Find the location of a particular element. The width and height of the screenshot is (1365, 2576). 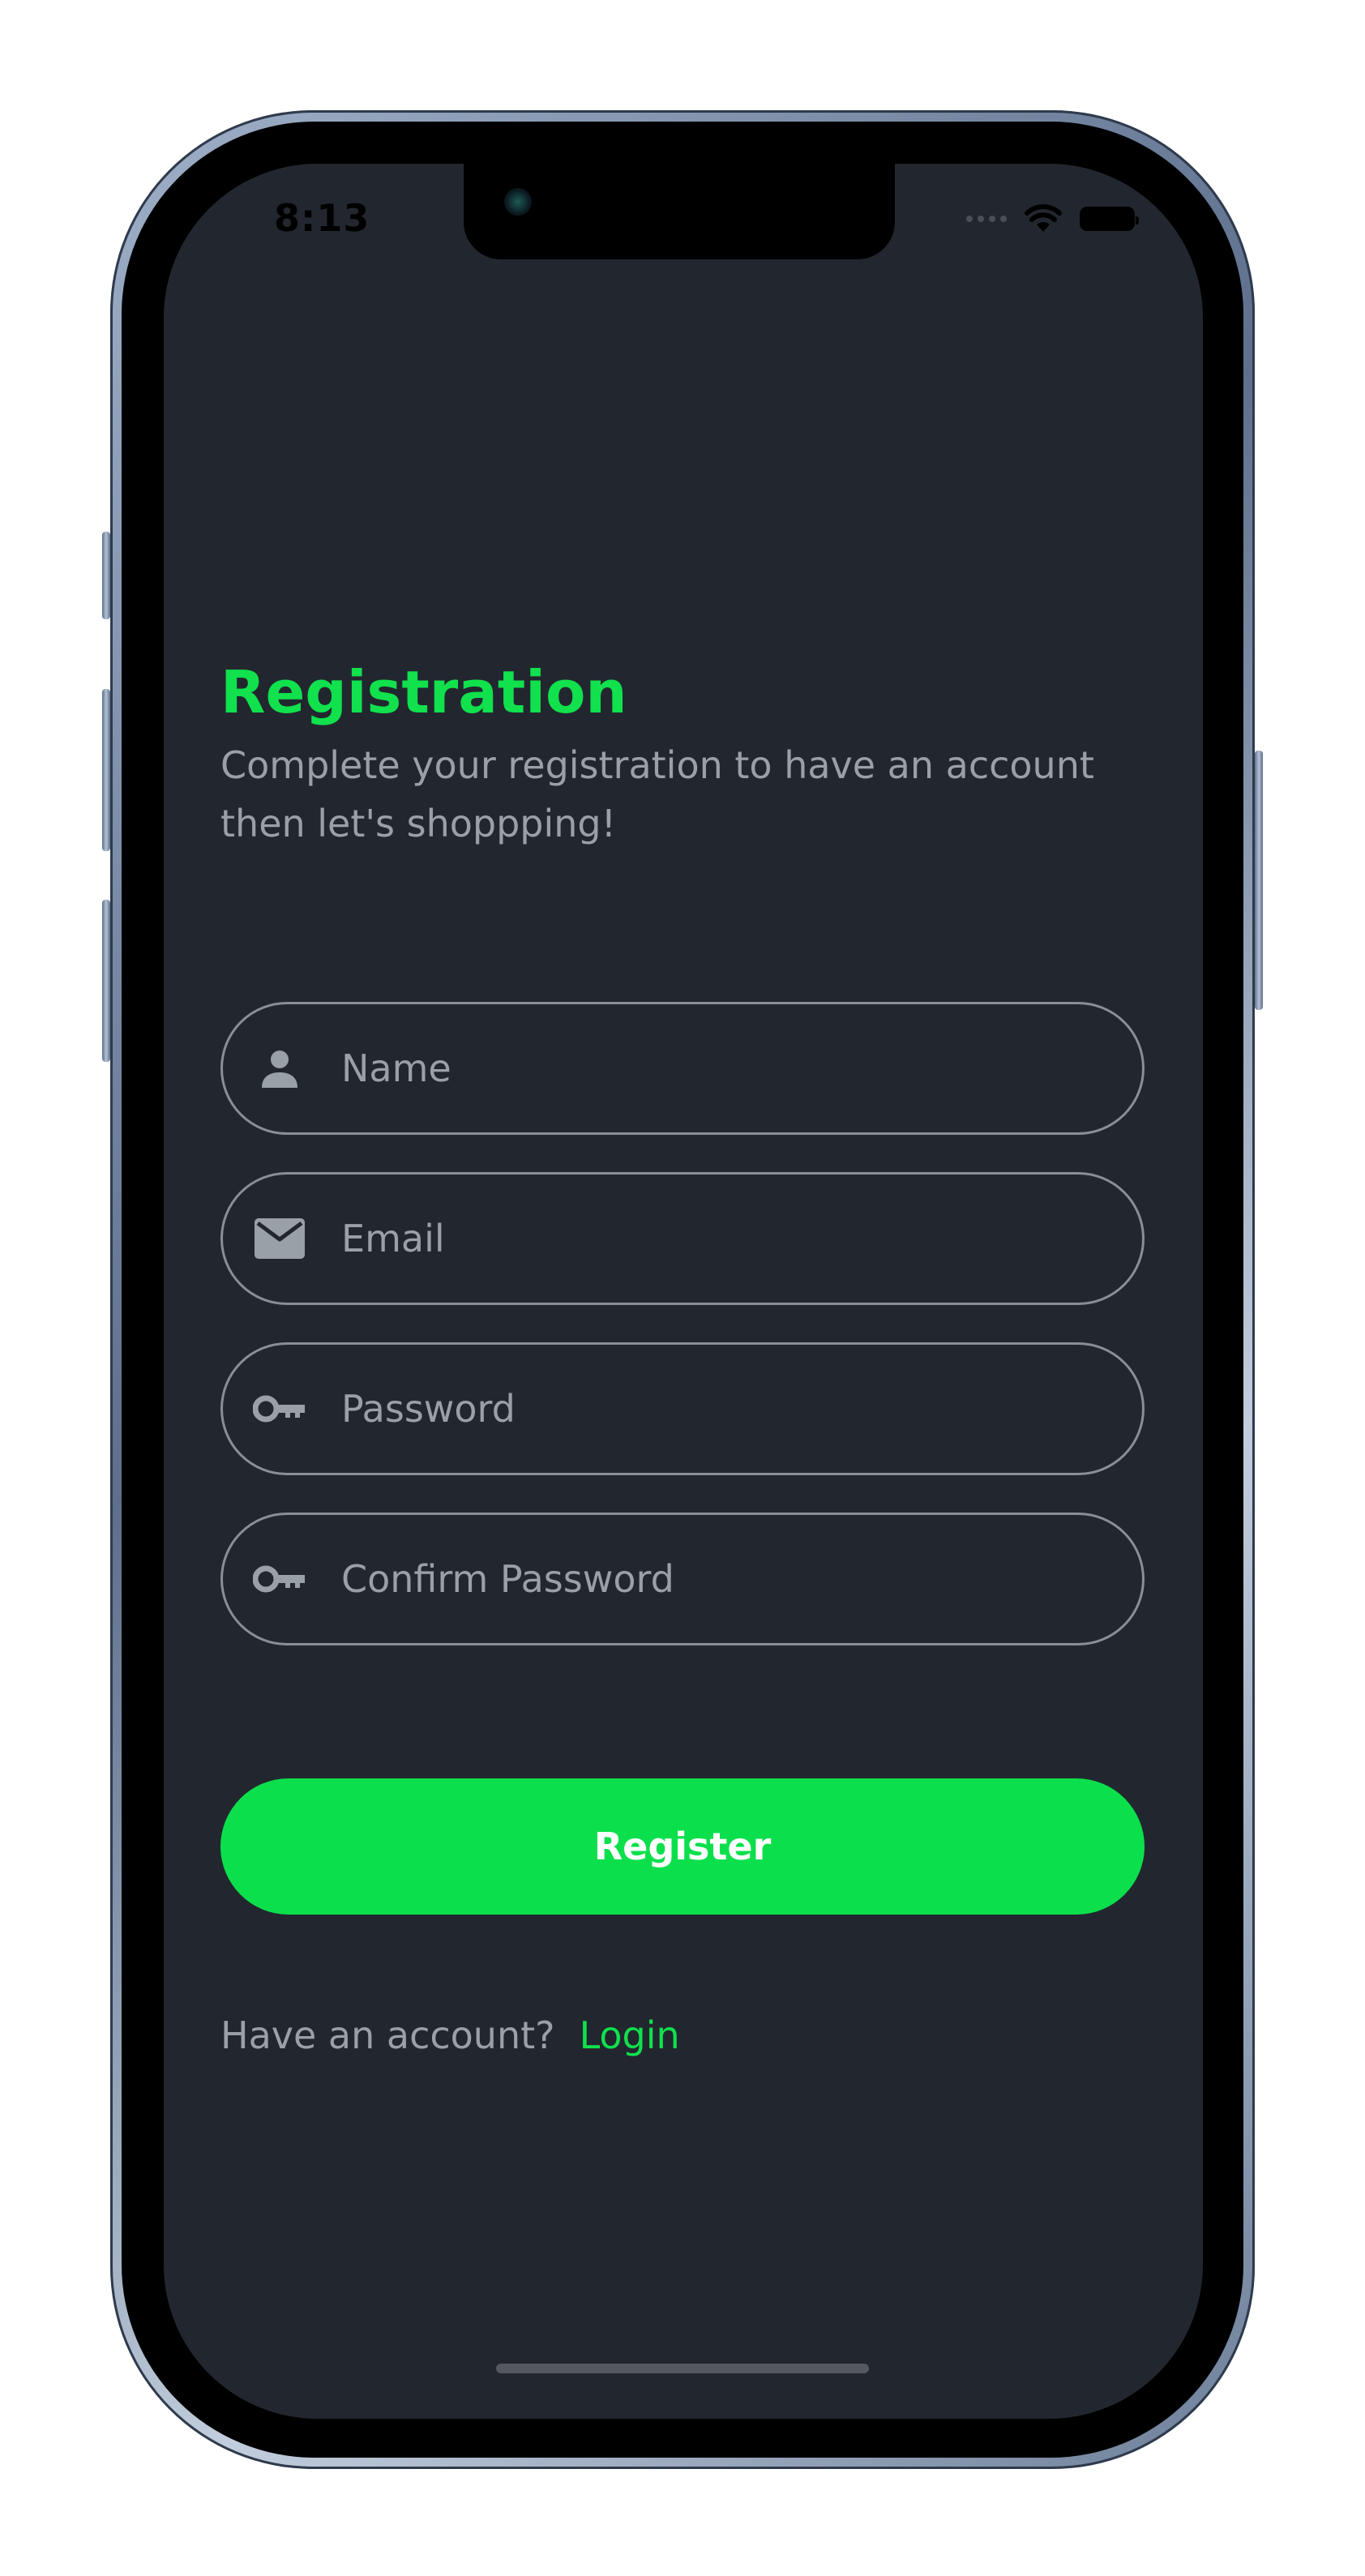

person-icon is located at coordinates (279, 1068).